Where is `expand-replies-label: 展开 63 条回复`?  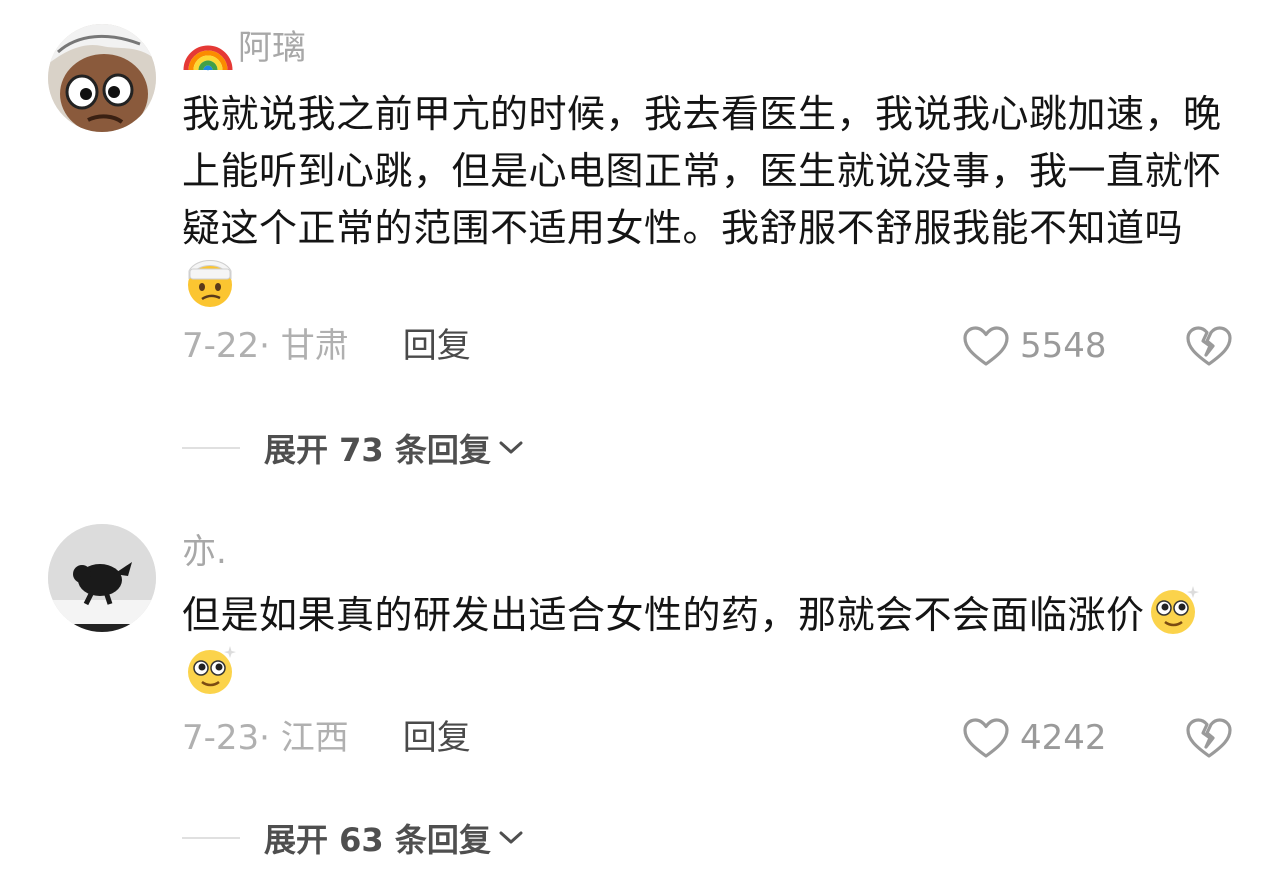 expand-replies-label: 展开 63 条回复 is located at coordinates (377, 840).